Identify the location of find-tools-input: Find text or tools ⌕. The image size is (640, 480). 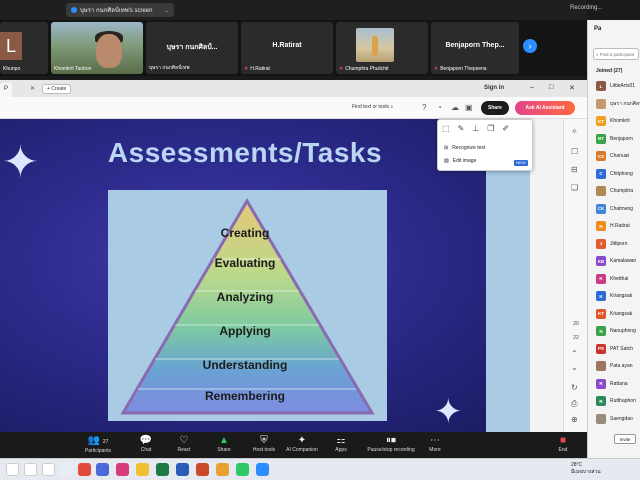
(372, 107).